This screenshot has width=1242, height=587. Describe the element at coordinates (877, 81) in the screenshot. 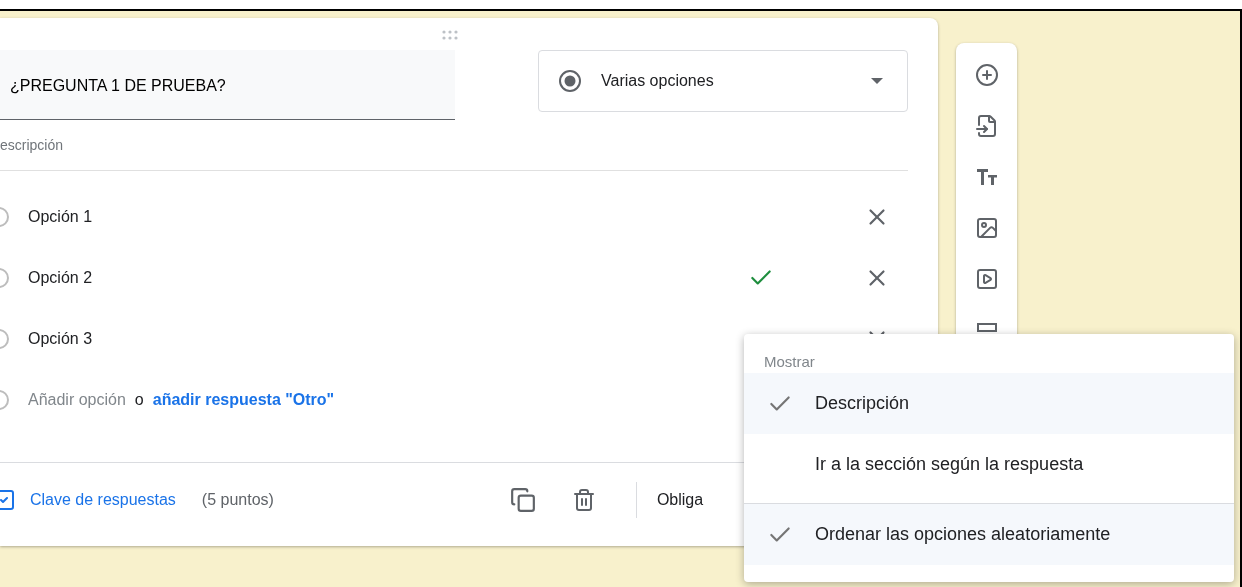

I see `caret-icon` at that location.